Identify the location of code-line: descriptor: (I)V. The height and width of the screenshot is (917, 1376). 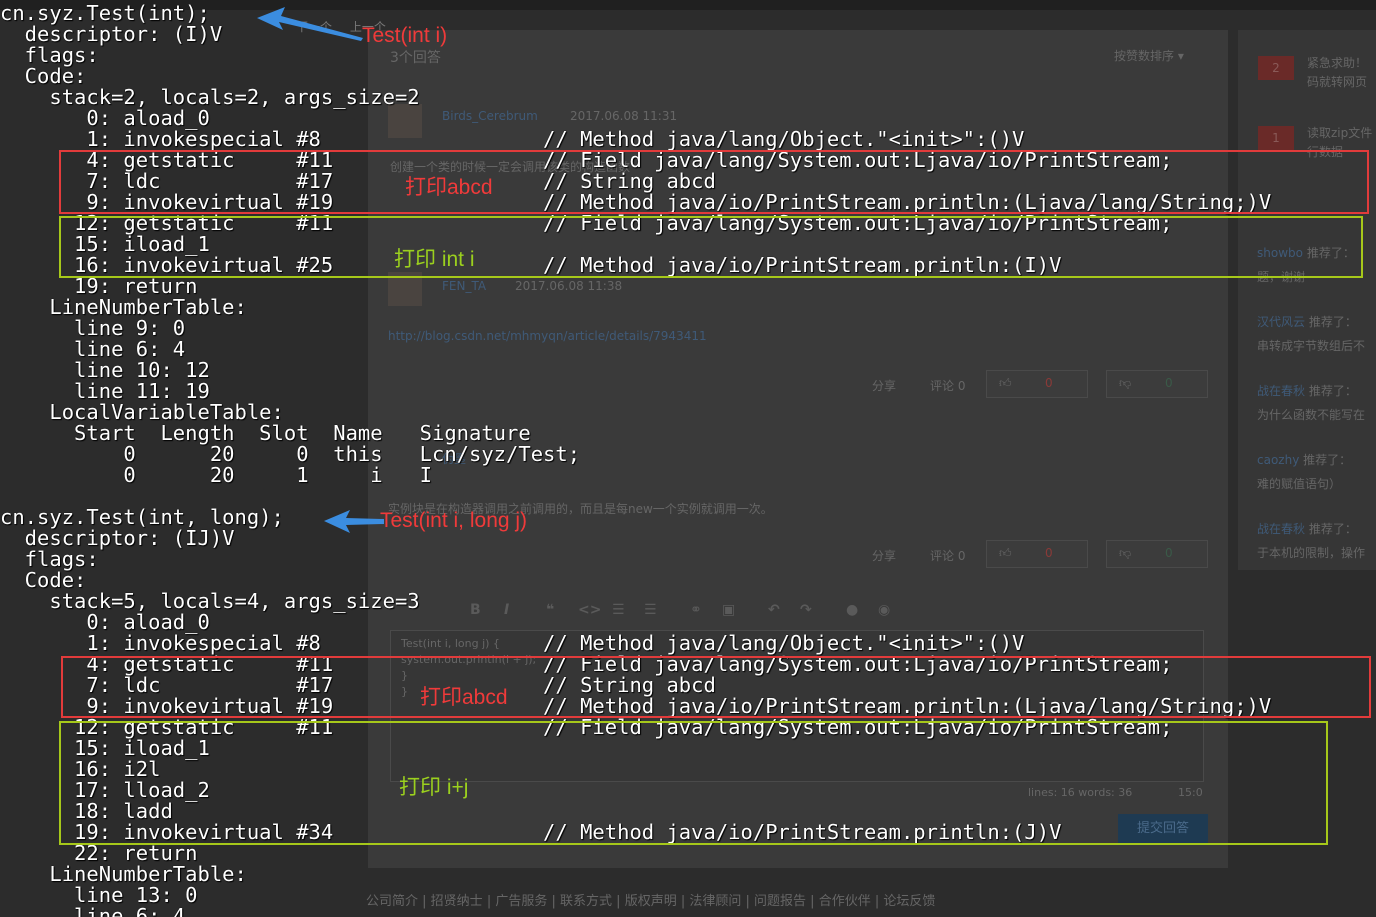
(111, 34).